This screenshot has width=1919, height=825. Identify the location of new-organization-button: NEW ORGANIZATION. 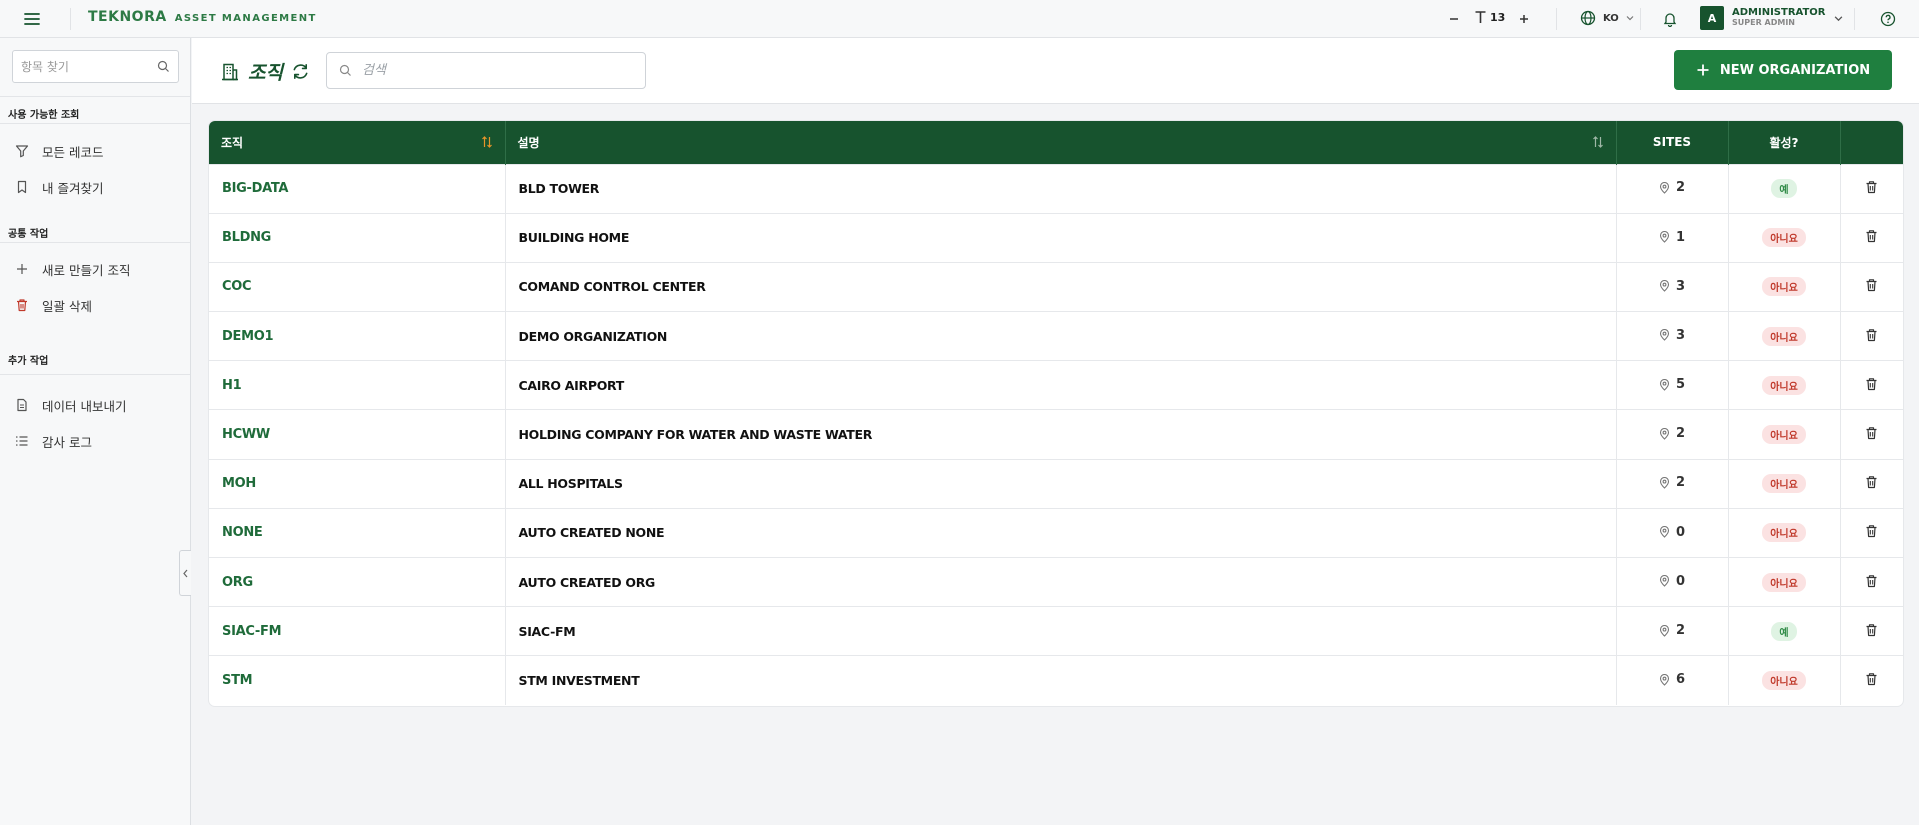
(1783, 70).